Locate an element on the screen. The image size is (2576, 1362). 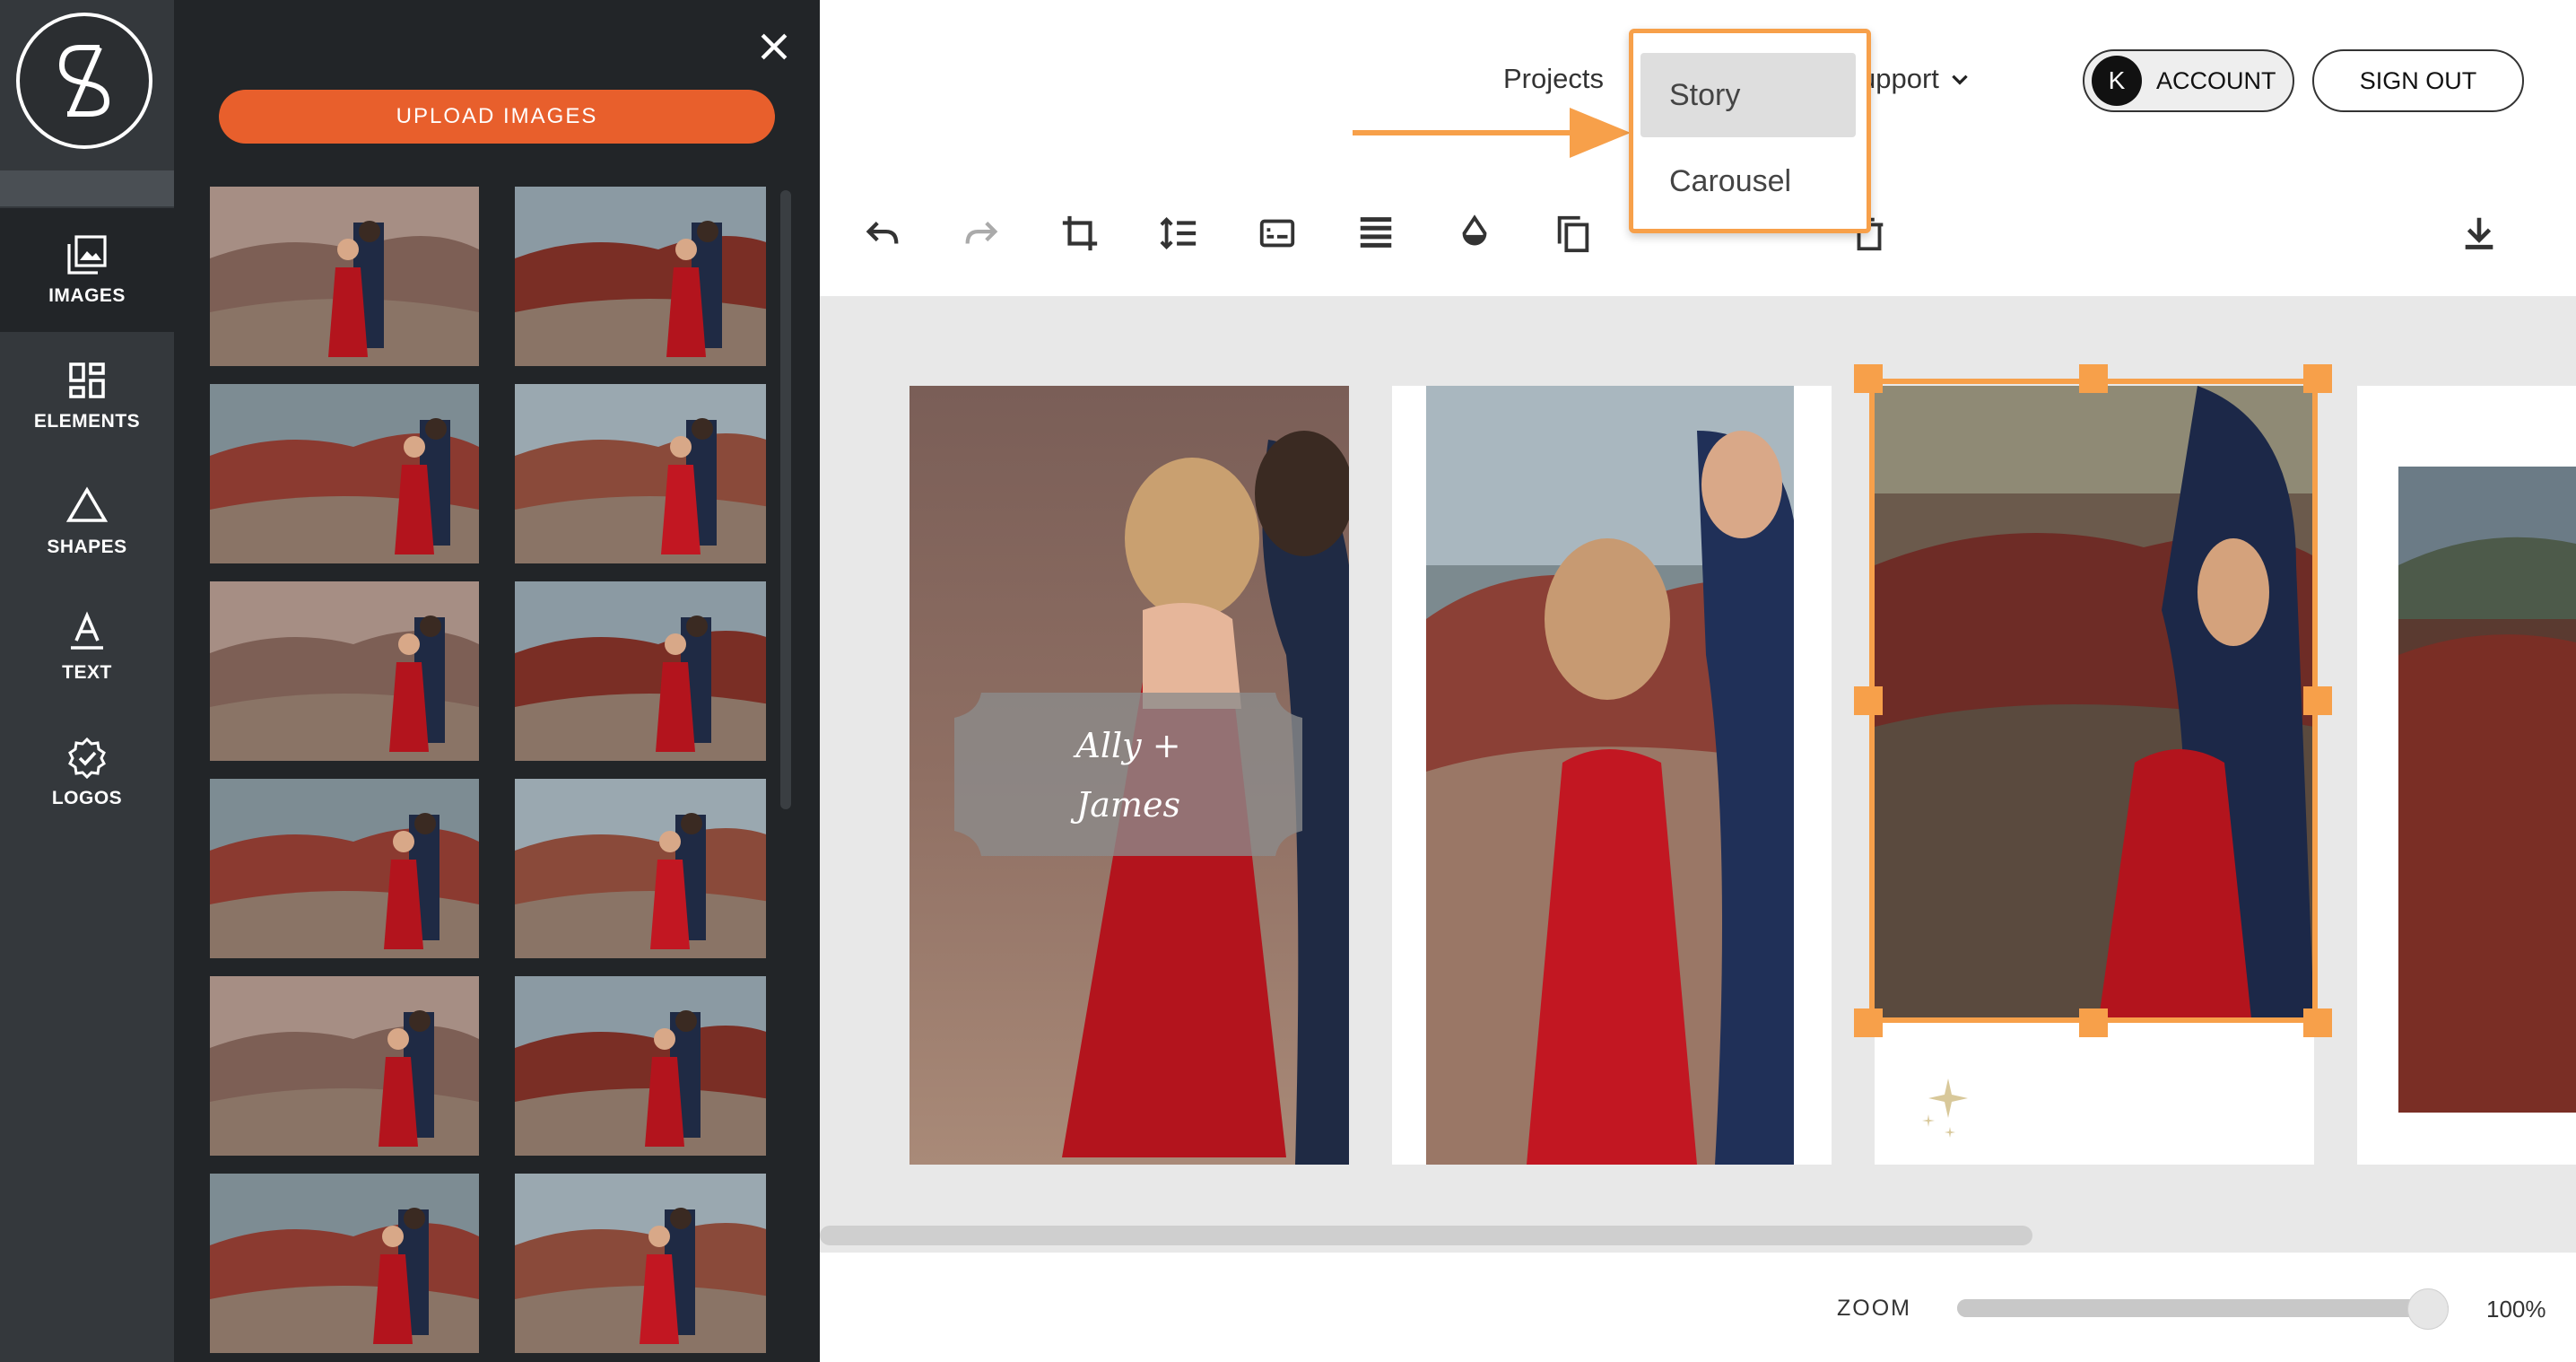
dropdown-option-carousel: Carousel is located at coordinates (1748, 181).